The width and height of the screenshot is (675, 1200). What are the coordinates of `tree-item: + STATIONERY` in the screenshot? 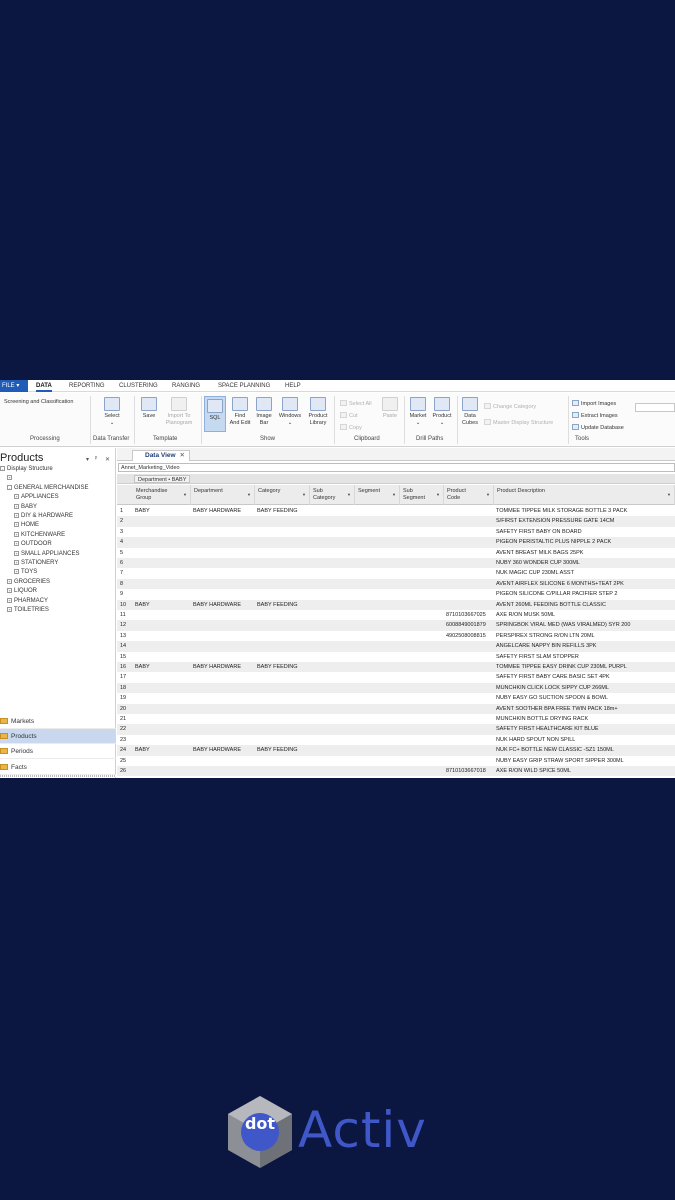 It's located at (36, 563).